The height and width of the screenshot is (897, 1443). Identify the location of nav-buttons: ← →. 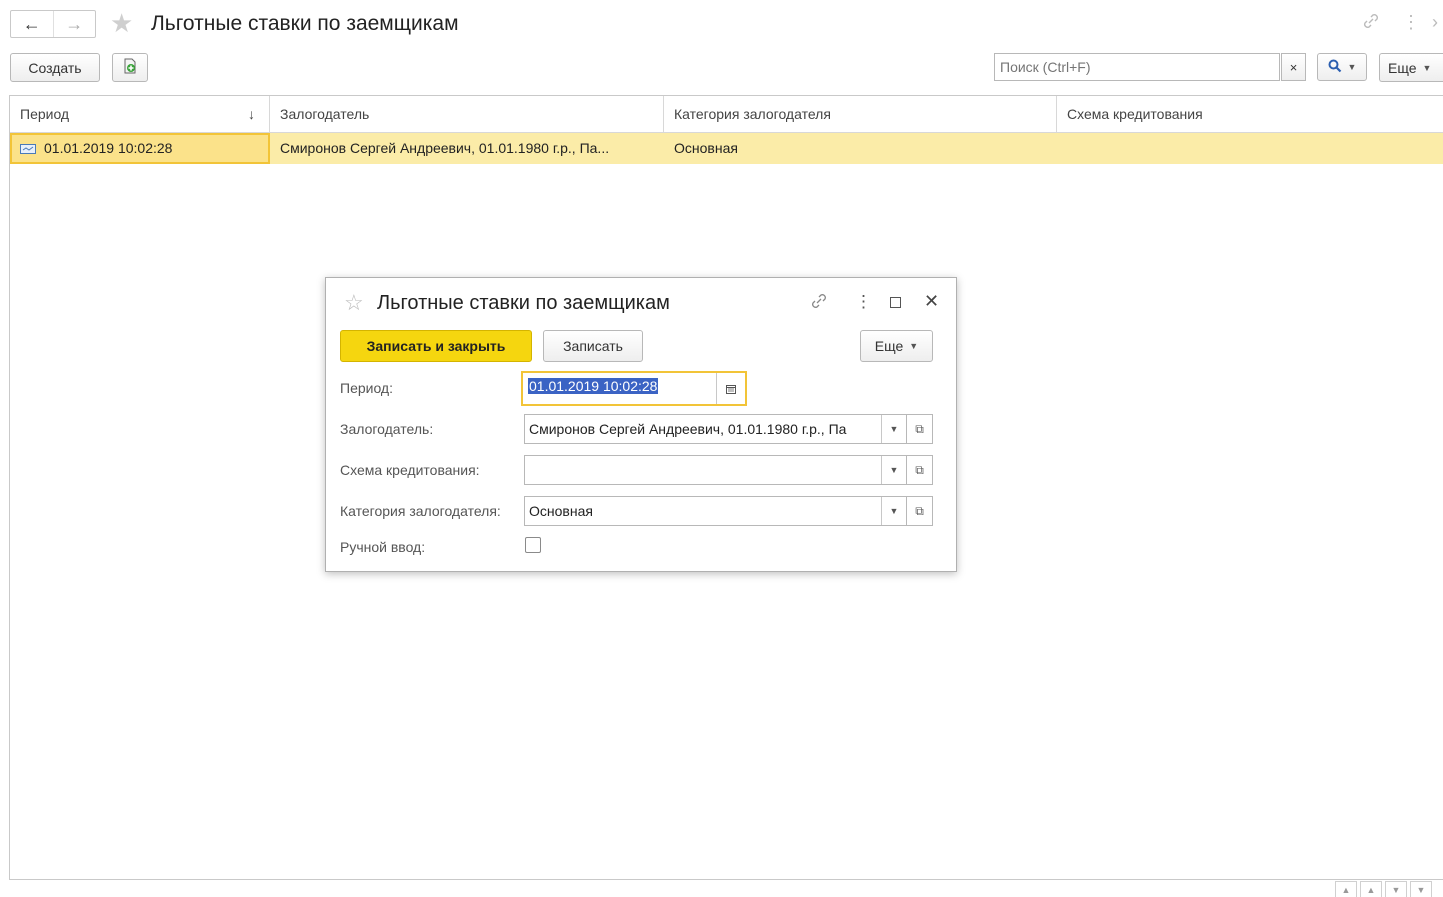
(53, 24).